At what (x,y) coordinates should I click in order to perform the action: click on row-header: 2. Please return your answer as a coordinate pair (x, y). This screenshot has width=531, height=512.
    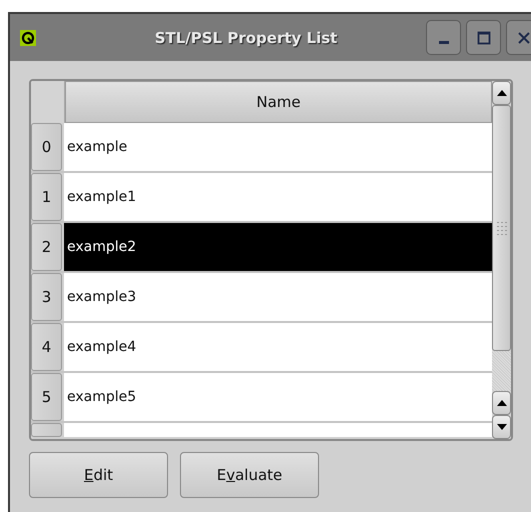
    Looking at the image, I should click on (46, 247).